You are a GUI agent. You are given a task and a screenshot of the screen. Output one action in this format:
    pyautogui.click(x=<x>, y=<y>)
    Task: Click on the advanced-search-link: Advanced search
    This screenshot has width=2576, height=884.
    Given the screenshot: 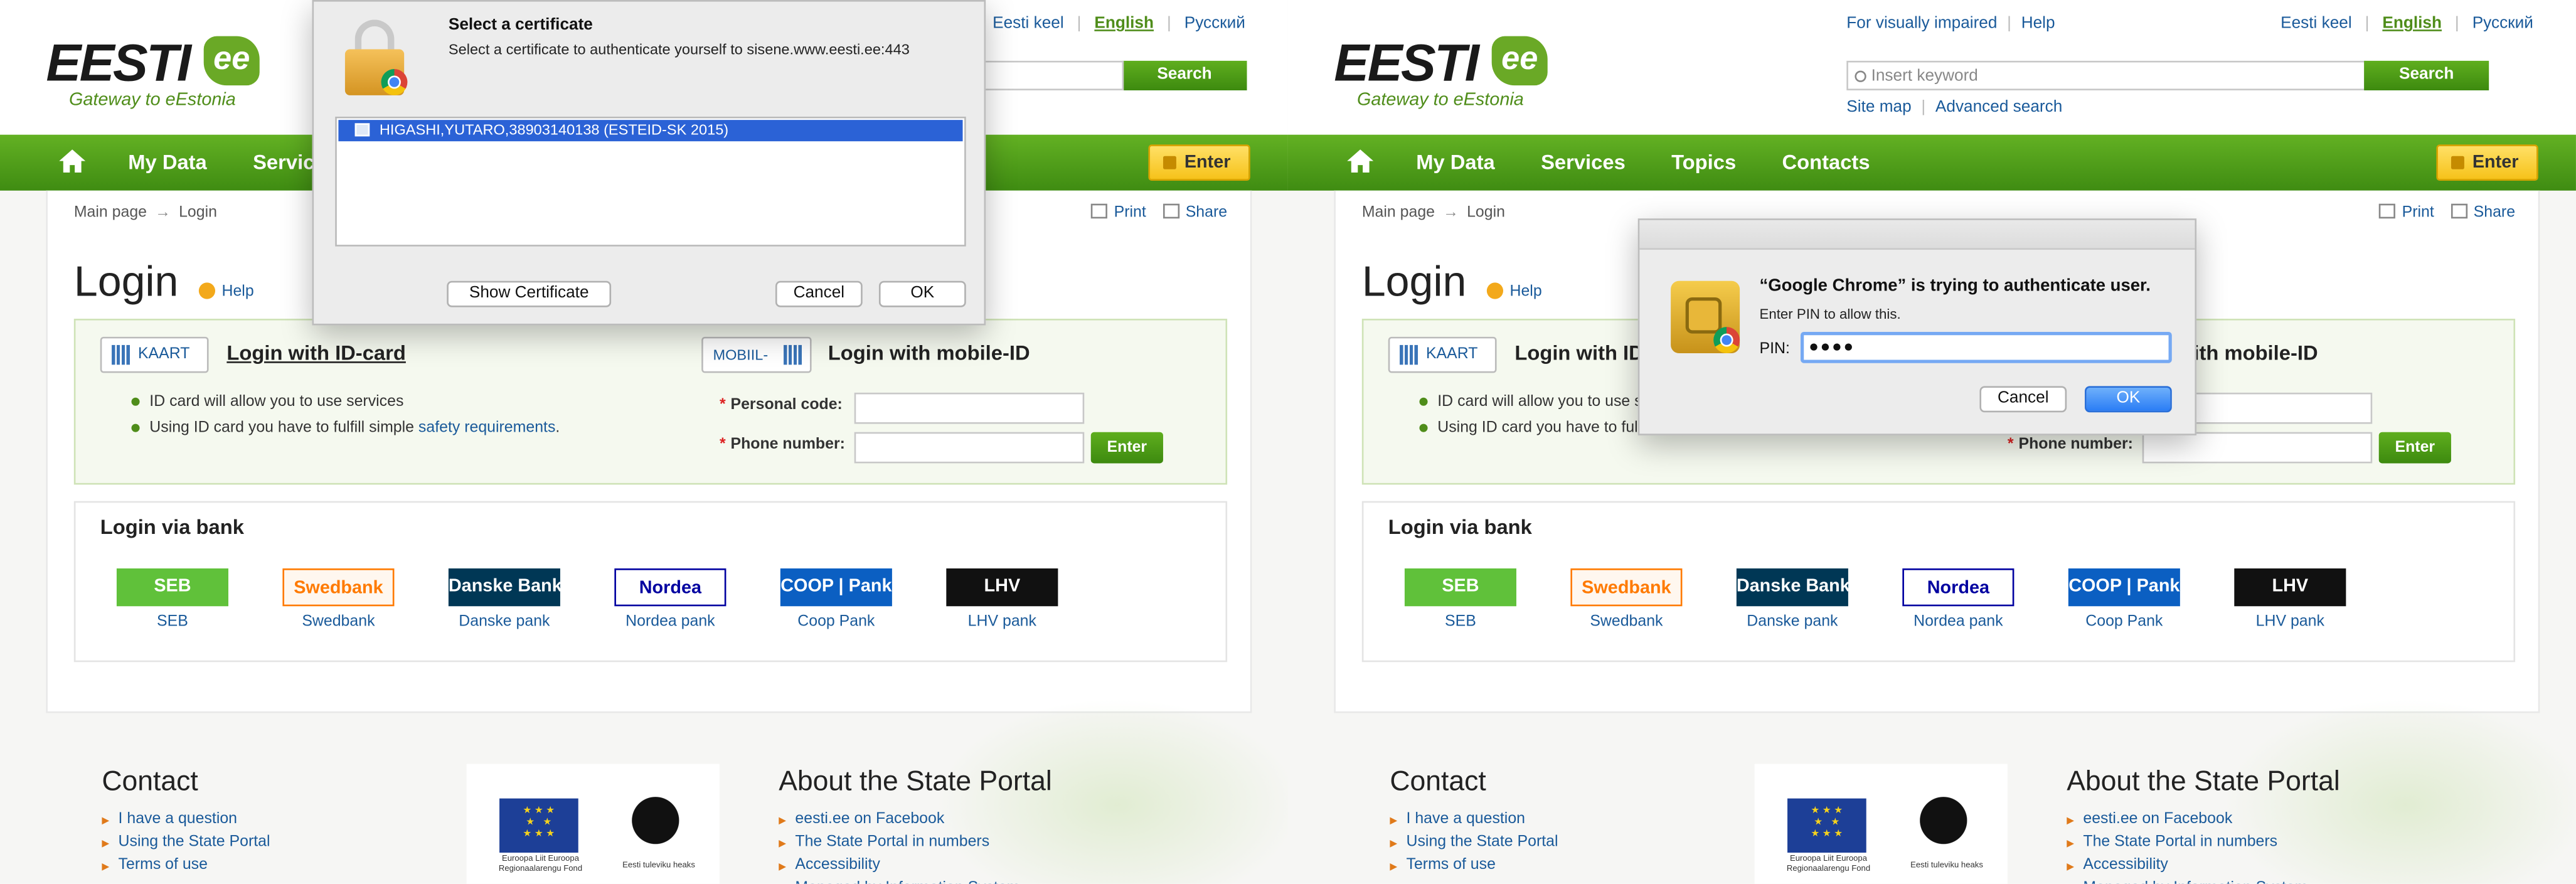 What is the action you would take?
    pyautogui.click(x=1999, y=108)
    